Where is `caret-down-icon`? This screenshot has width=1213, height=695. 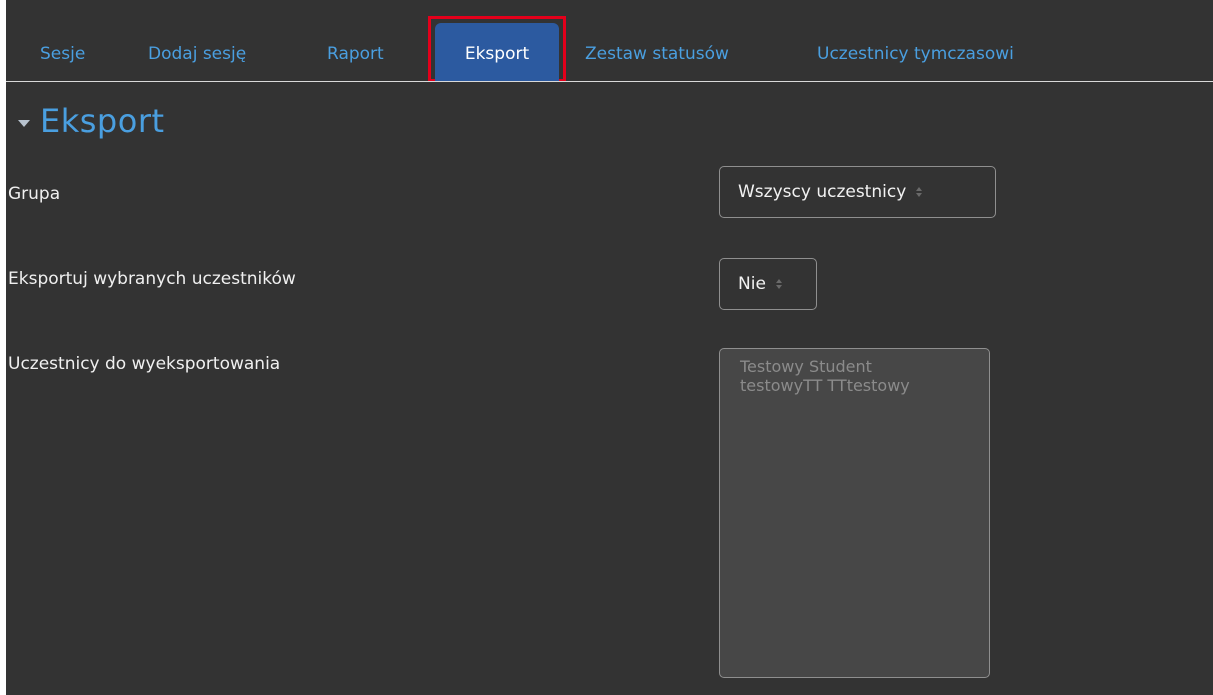 caret-down-icon is located at coordinates (24, 123).